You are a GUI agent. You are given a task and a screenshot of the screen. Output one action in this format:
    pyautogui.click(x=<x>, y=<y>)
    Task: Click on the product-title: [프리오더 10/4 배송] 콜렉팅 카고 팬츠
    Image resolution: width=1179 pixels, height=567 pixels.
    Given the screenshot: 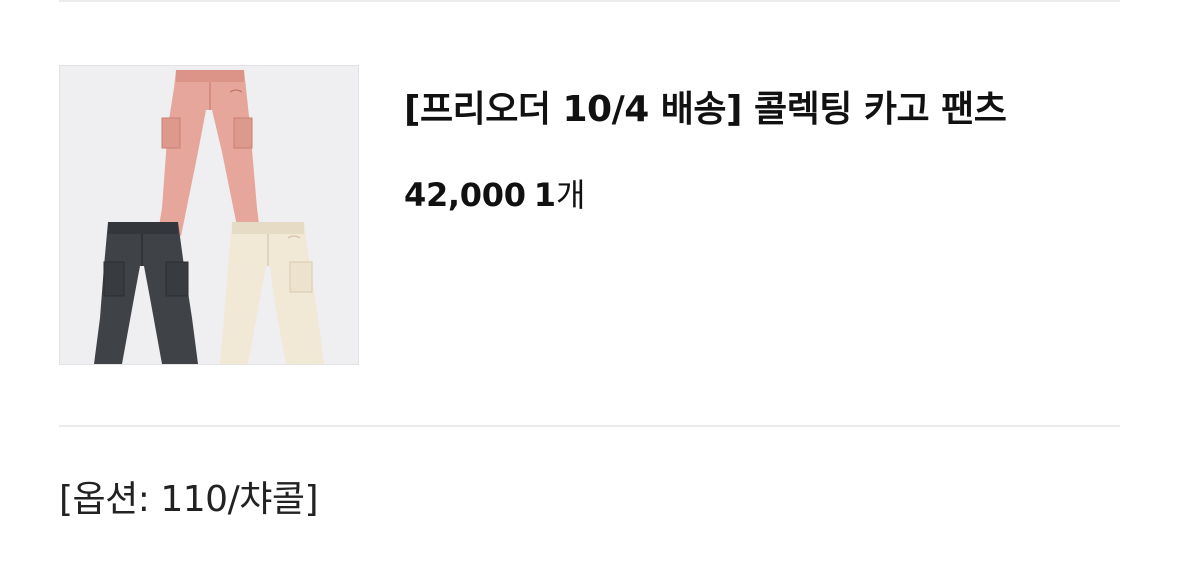 What is the action you would take?
    pyautogui.click(x=705, y=110)
    